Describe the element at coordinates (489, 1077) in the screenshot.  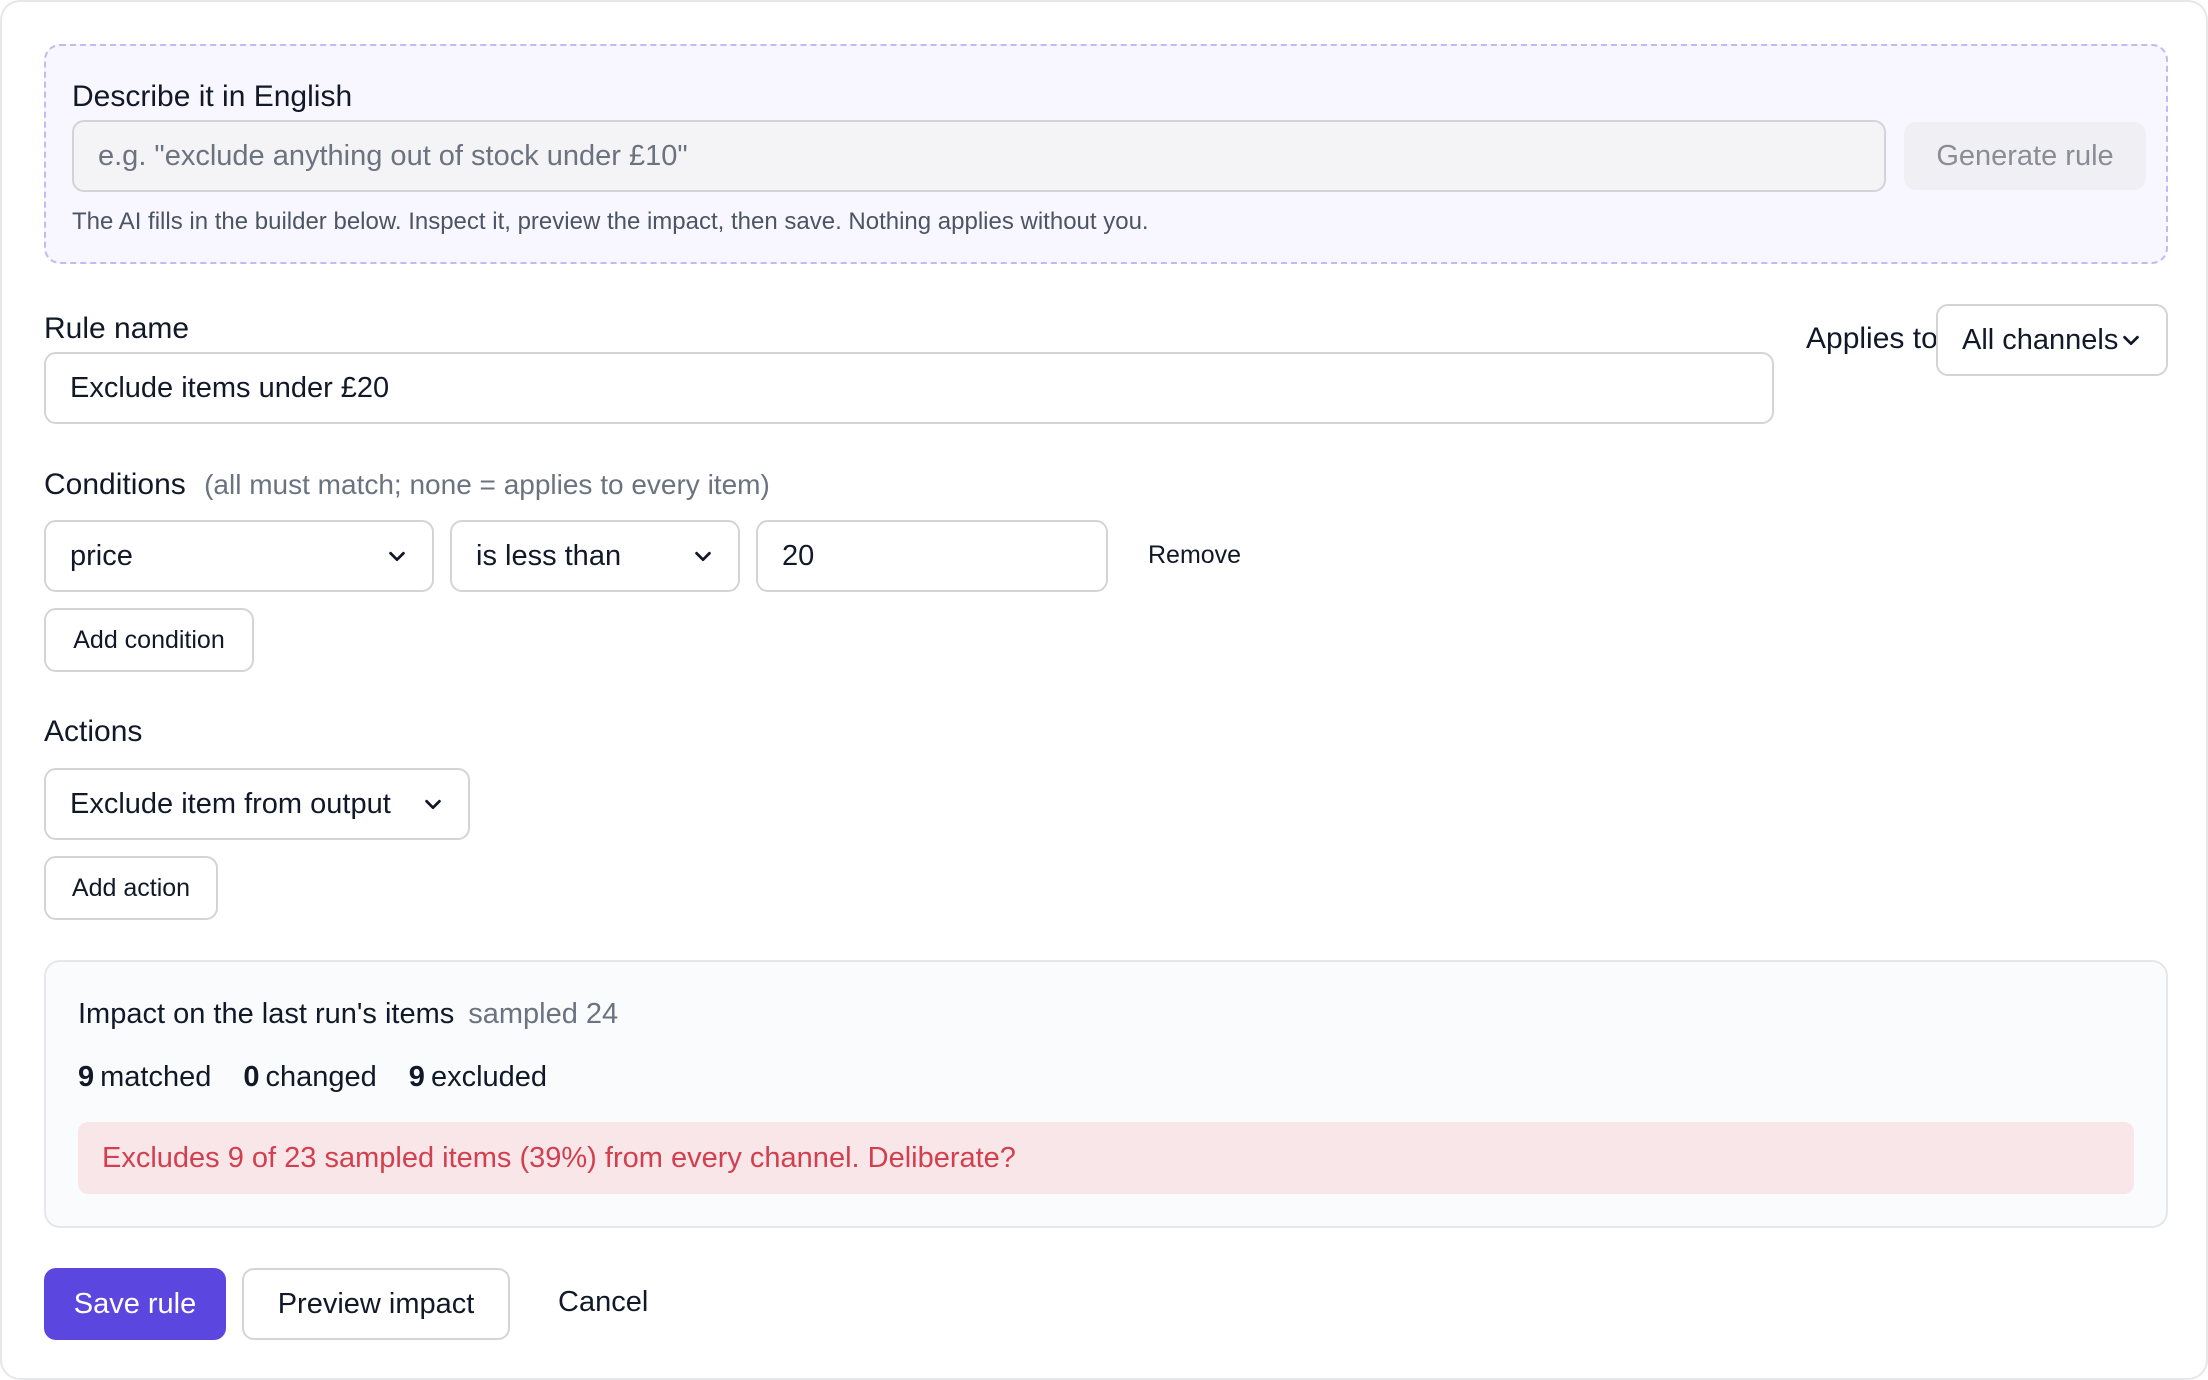
I see `stat-excluded-label: excluded` at that location.